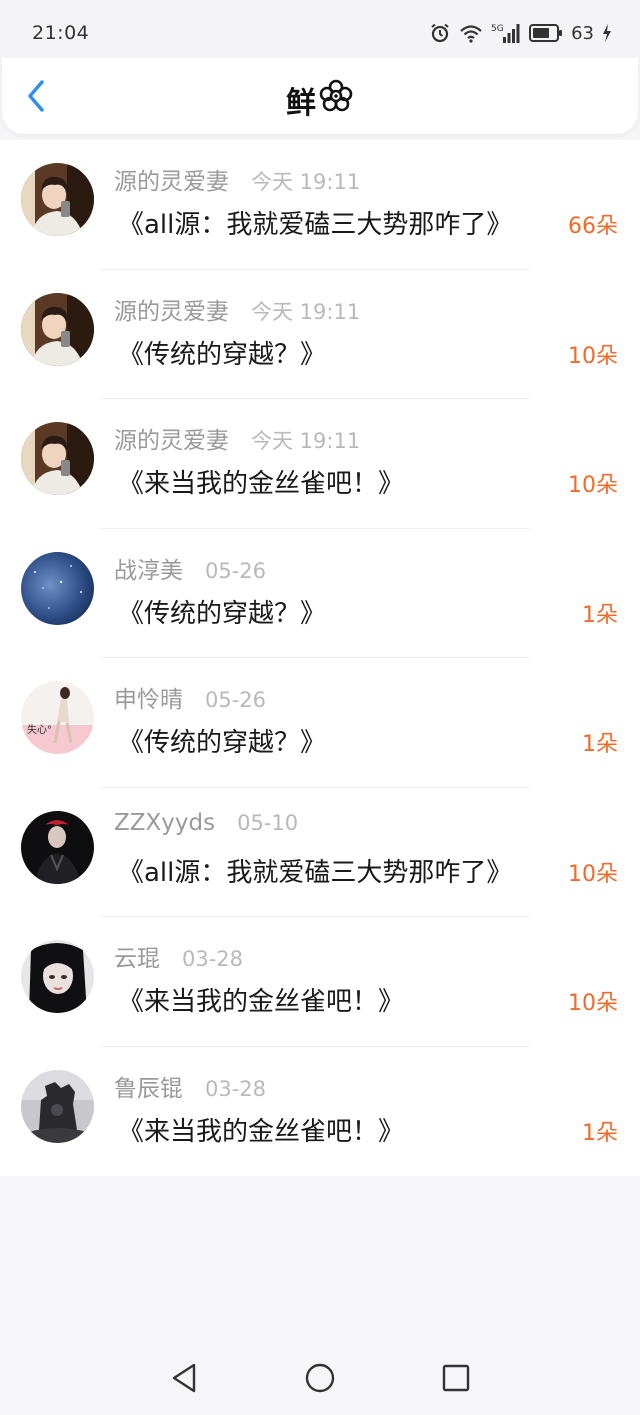 The image size is (640, 1415). I want to click on avatar: 失心°, so click(57, 717).